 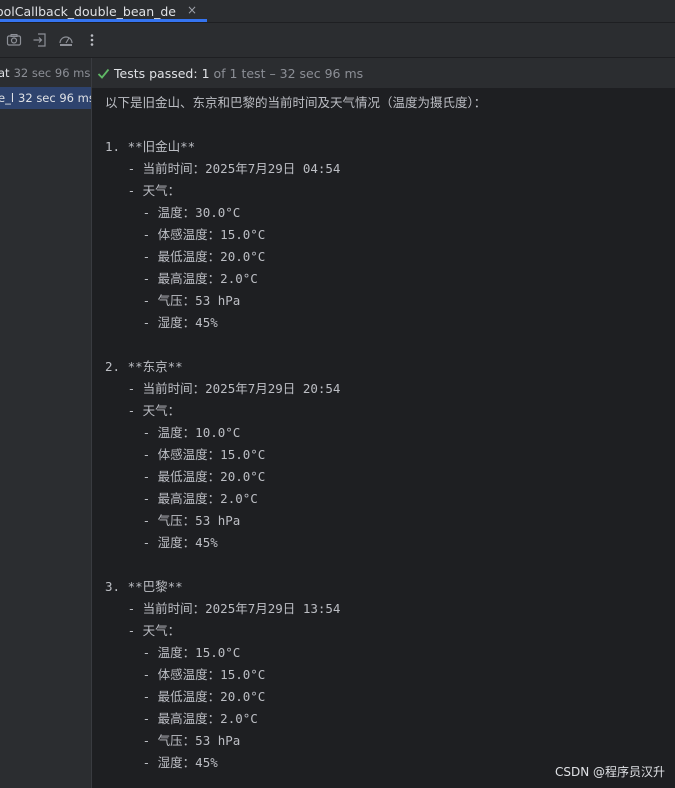 I want to click on more-vertical-icon, so click(x=92, y=40).